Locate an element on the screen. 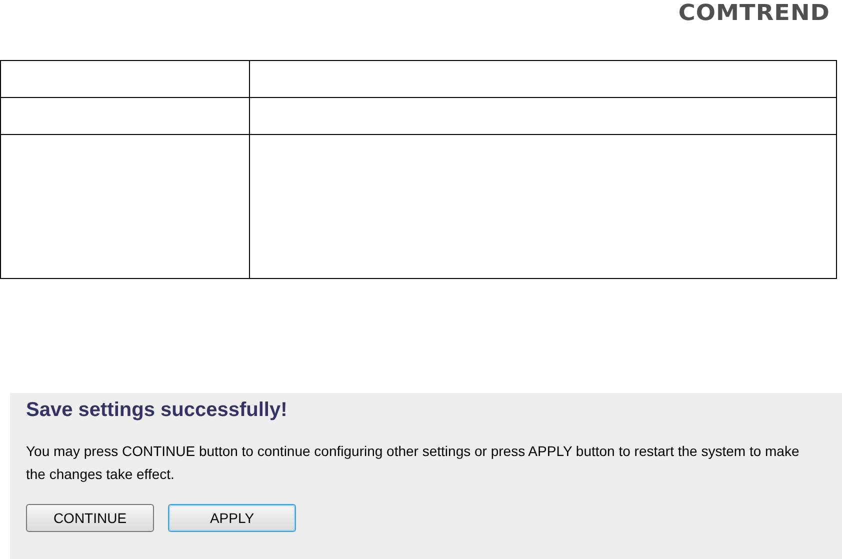 This screenshot has height=559, width=842. panel-title: Save settings successfully! is located at coordinates (157, 410).